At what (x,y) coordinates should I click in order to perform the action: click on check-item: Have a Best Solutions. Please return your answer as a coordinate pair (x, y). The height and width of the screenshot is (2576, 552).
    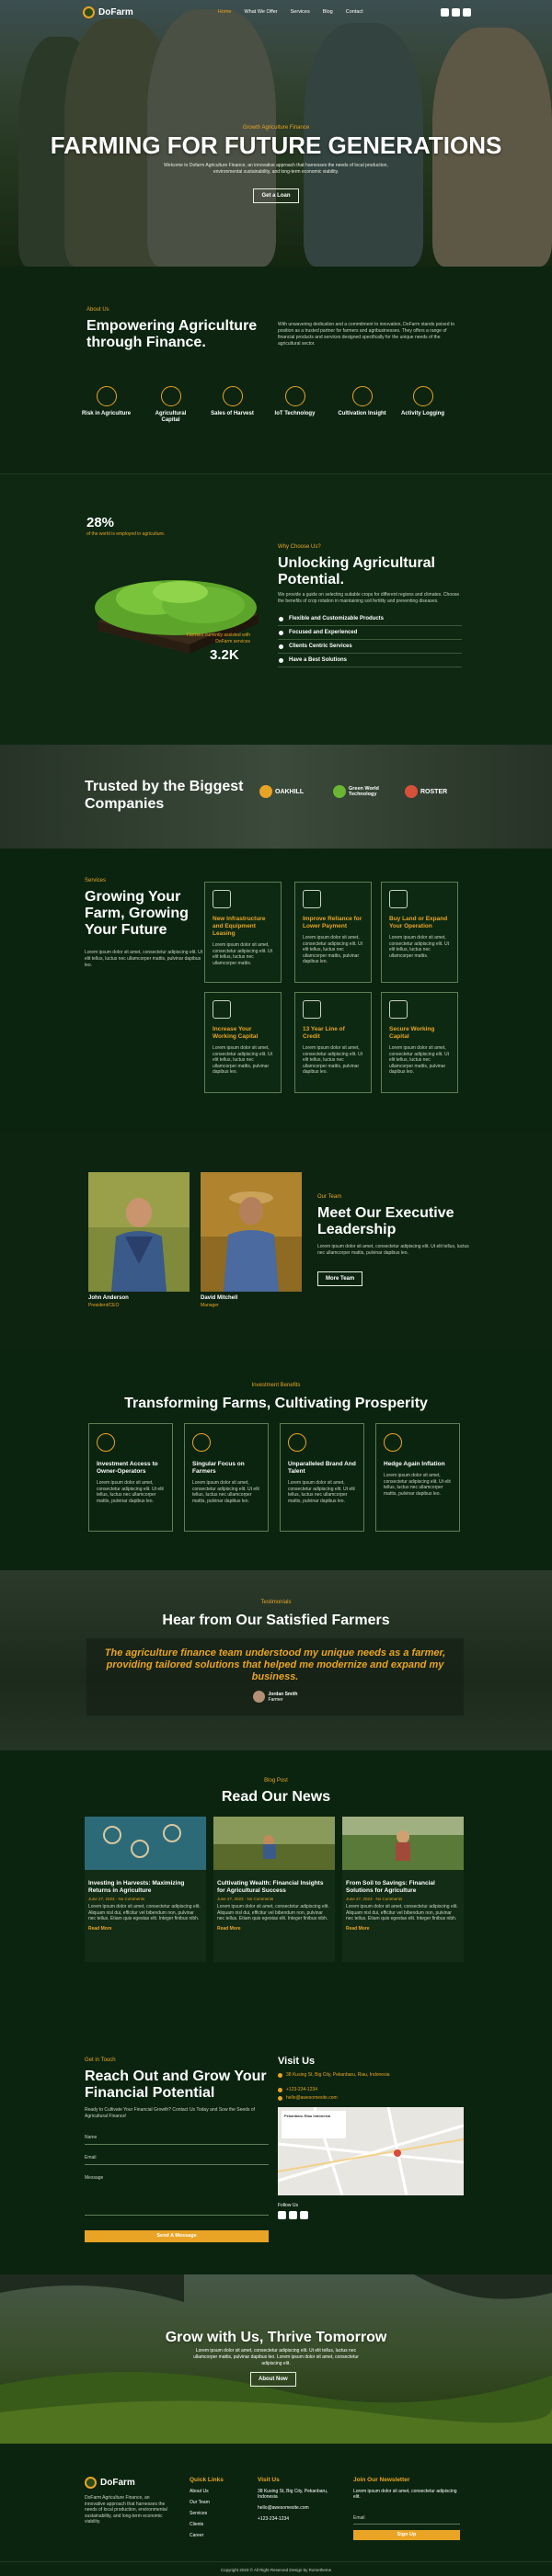
    Looking at the image, I should click on (370, 660).